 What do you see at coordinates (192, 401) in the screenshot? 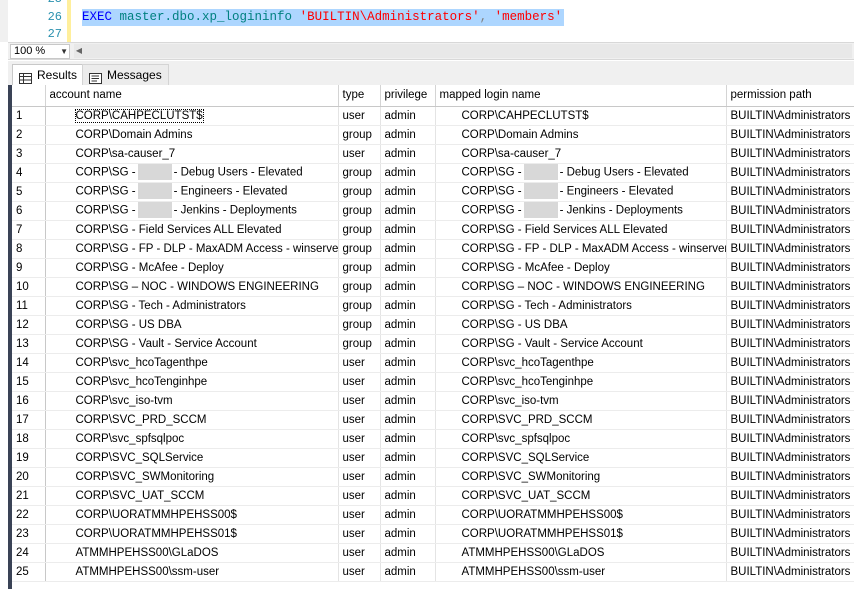
I see `cell-account-name: CORP\svc_iso-tvm` at bounding box center [192, 401].